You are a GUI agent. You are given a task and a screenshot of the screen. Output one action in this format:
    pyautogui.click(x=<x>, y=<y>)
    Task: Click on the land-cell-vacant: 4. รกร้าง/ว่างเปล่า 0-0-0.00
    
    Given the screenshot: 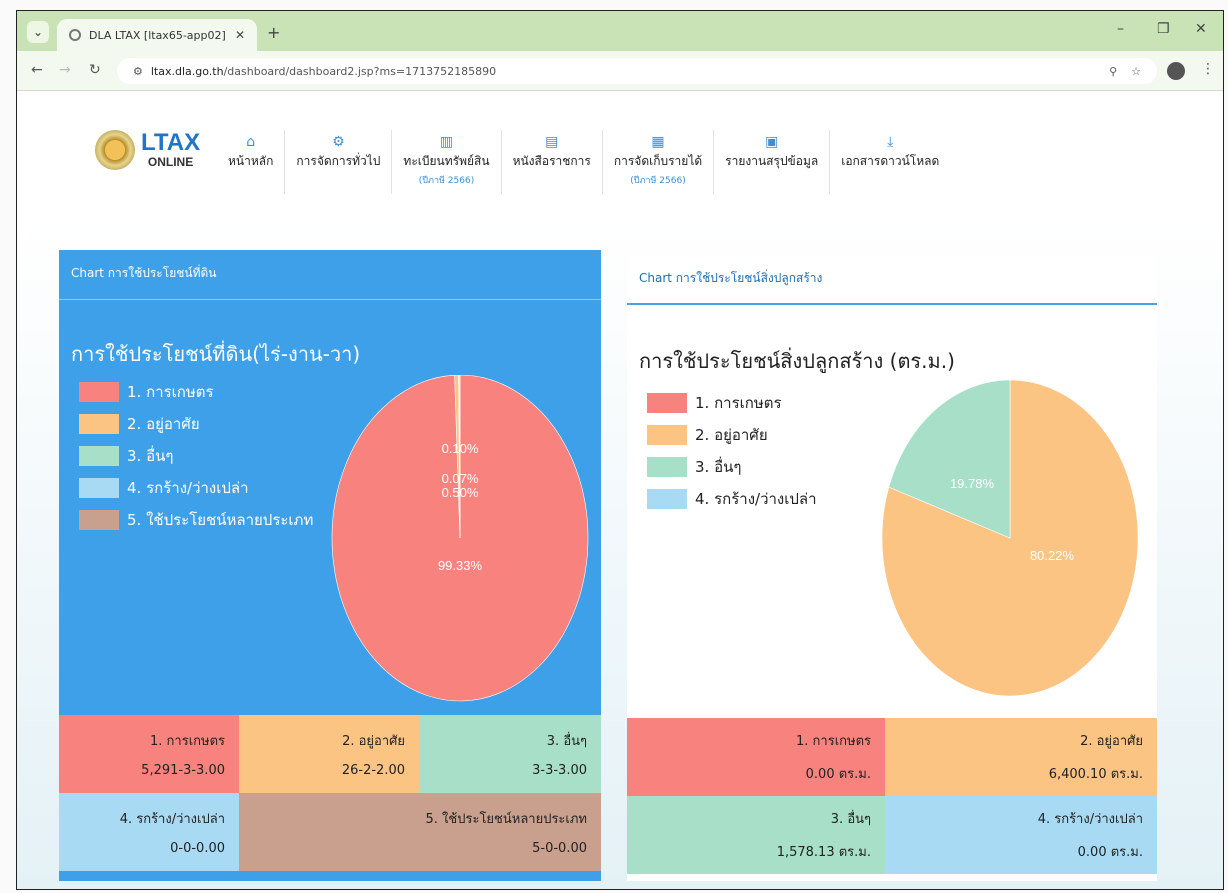 What is the action you would take?
    pyautogui.click(x=149, y=832)
    